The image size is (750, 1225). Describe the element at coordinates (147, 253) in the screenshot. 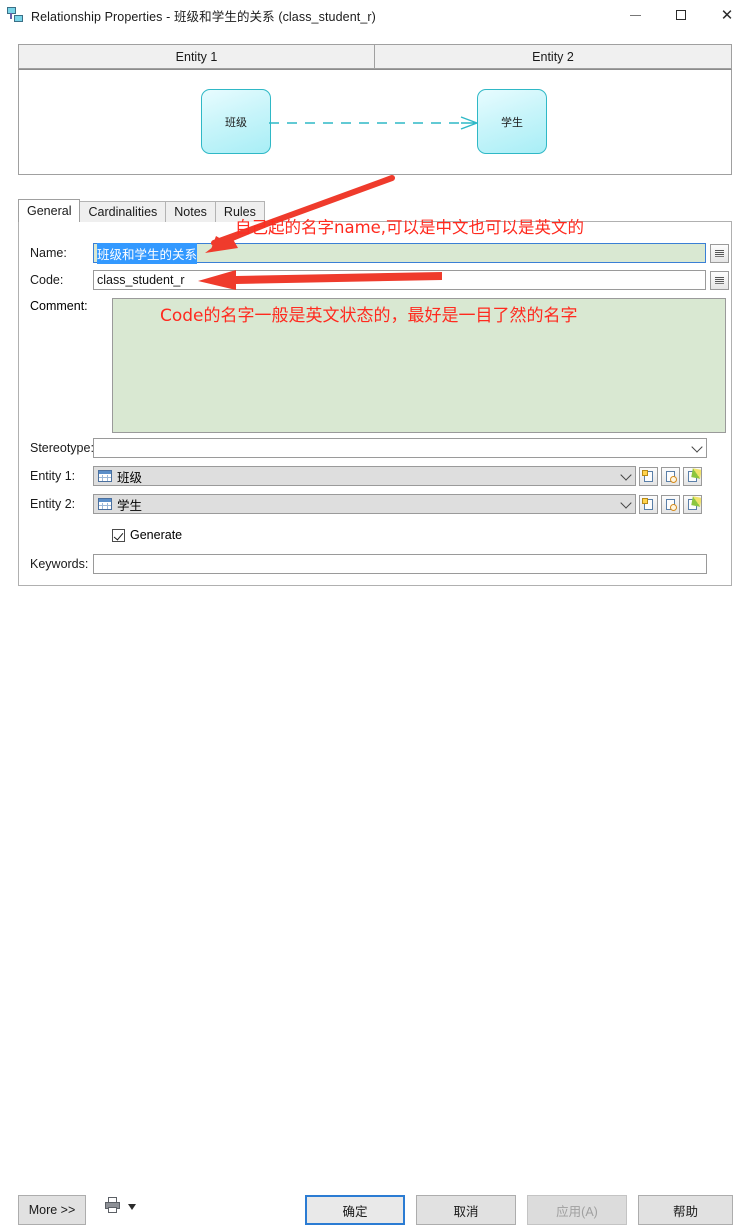

I see `name-input-value: 班级和学生的关系` at that location.